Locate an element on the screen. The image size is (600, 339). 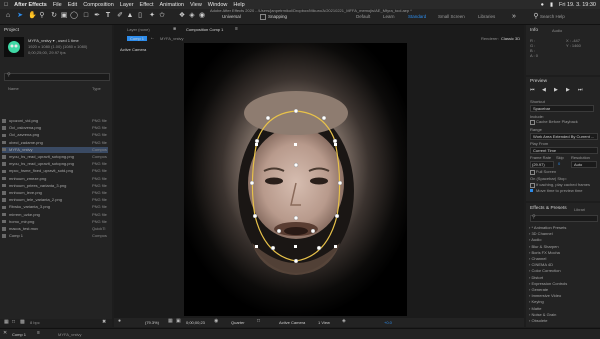
prev-frame-icon: ◀ is located at coordinates (544, 90).